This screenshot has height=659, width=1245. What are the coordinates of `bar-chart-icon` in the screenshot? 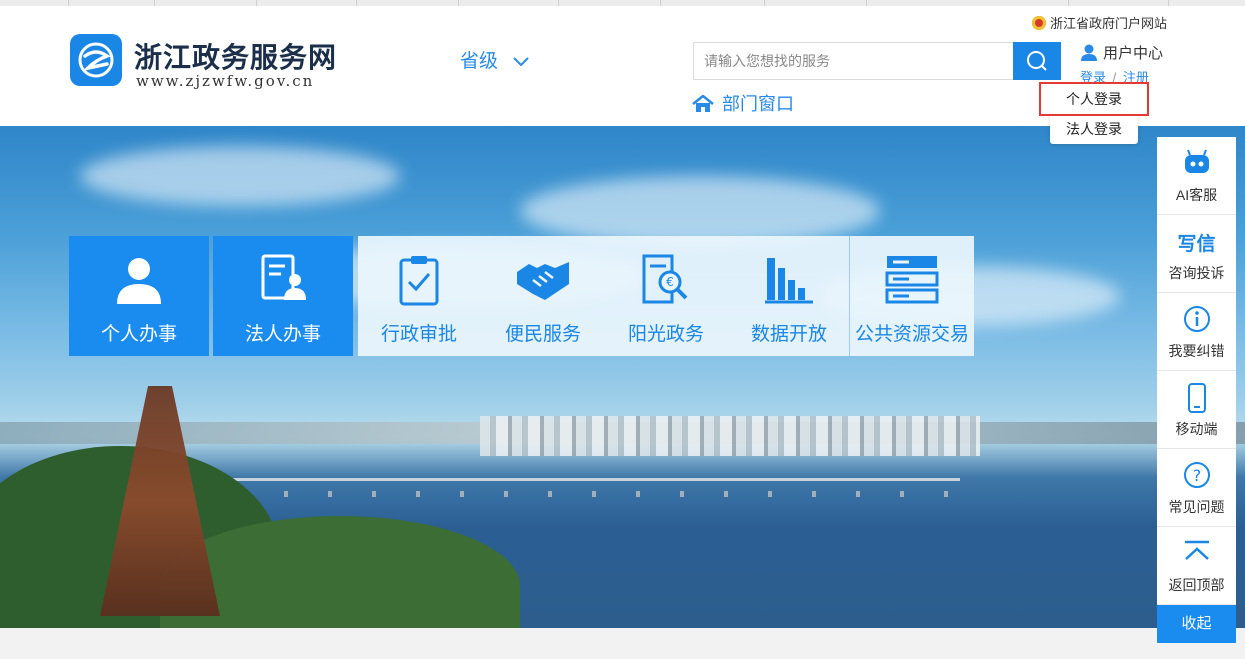 It's located at (789, 281).